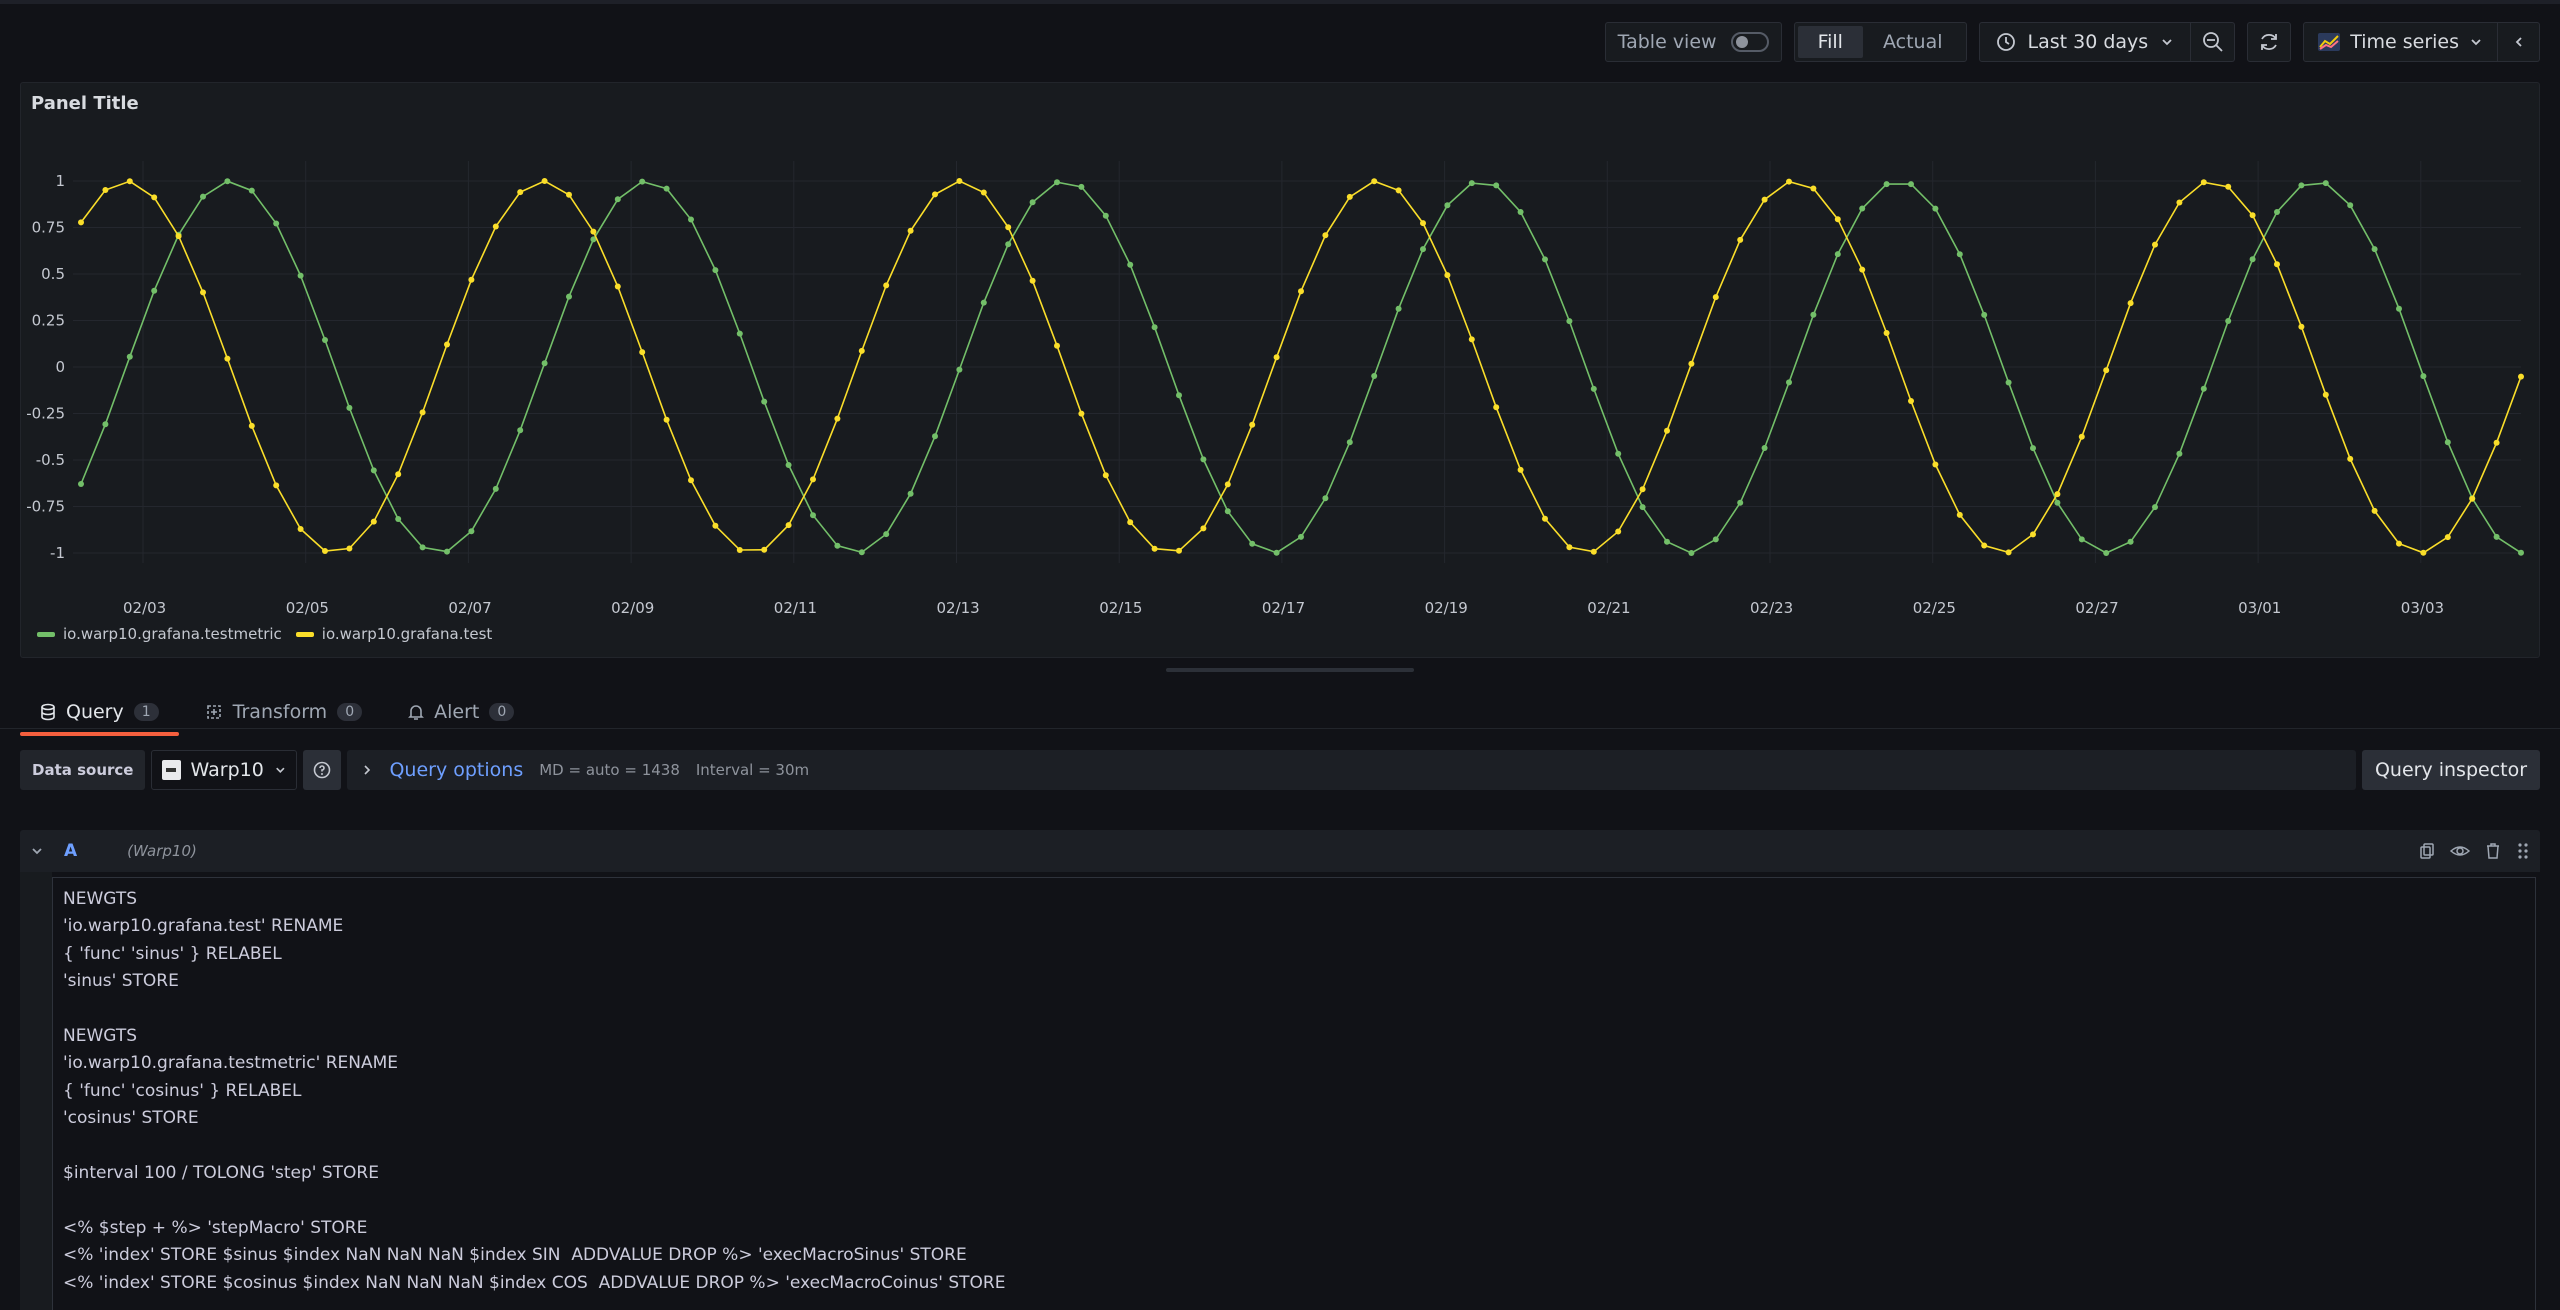 The width and height of the screenshot is (2560, 1310). I want to click on warp10-logo-icon, so click(171, 770).